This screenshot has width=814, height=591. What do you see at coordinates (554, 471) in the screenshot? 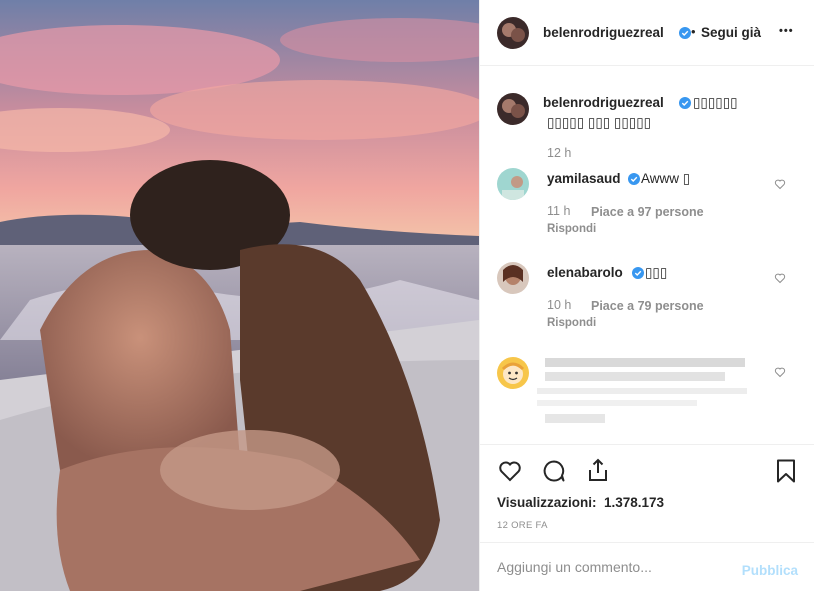
I see `comment-bubble-icon` at bounding box center [554, 471].